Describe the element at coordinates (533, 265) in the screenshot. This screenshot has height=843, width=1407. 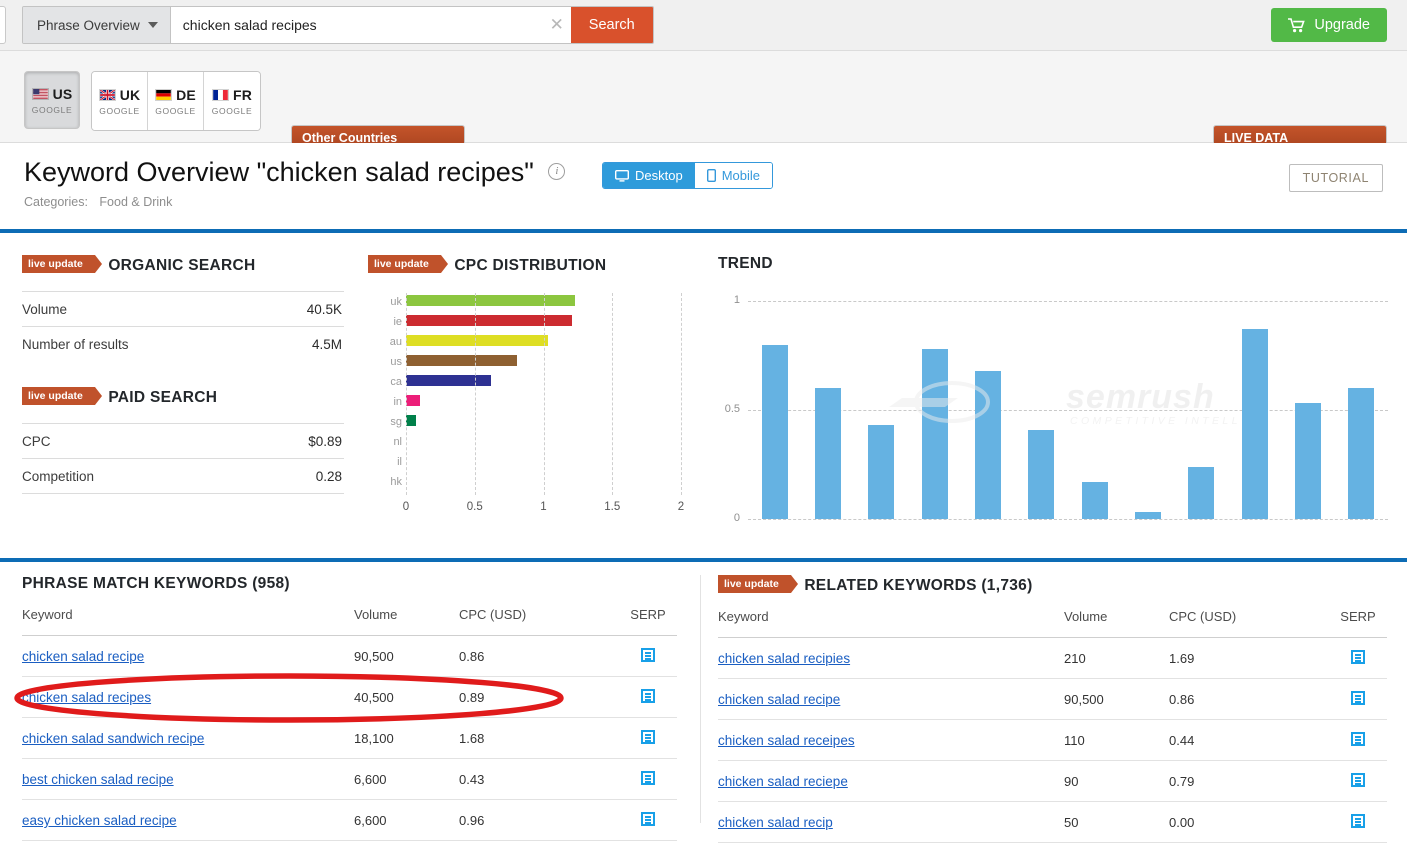
I see `cpc-distribution-header: live update CPC DISTRIBUTION` at that location.